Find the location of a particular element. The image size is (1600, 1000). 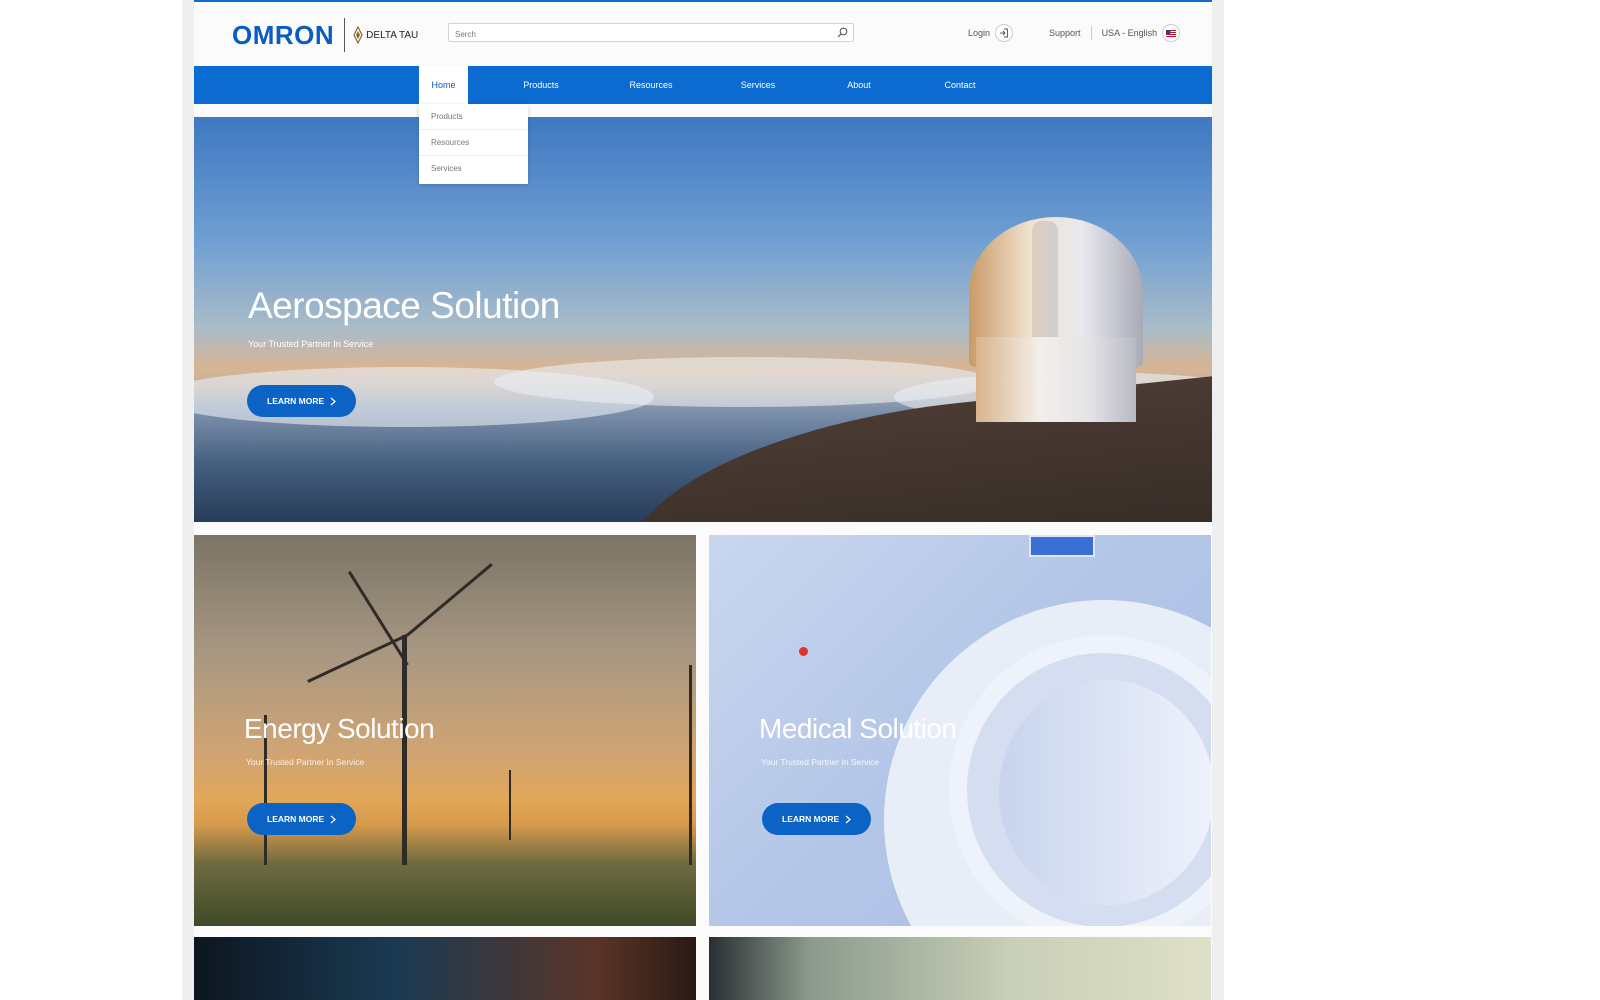

login-icon is located at coordinates (1004, 33).